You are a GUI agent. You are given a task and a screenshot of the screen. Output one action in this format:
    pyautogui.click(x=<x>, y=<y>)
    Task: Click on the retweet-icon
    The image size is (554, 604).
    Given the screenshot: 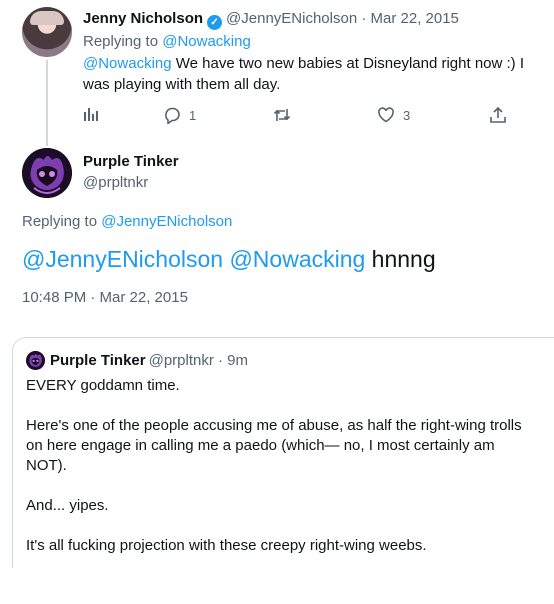 What is the action you would take?
    pyautogui.click(x=282, y=115)
    